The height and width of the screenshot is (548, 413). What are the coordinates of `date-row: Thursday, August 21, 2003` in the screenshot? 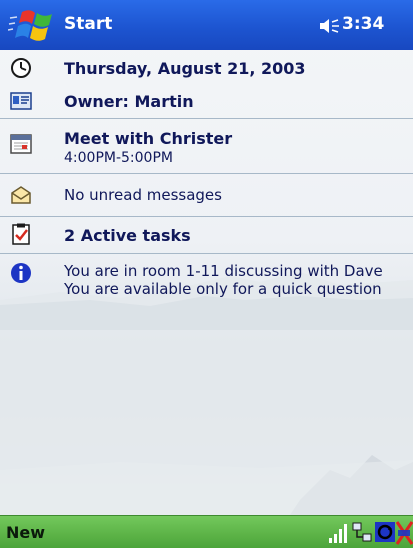 It's located at (206, 68).